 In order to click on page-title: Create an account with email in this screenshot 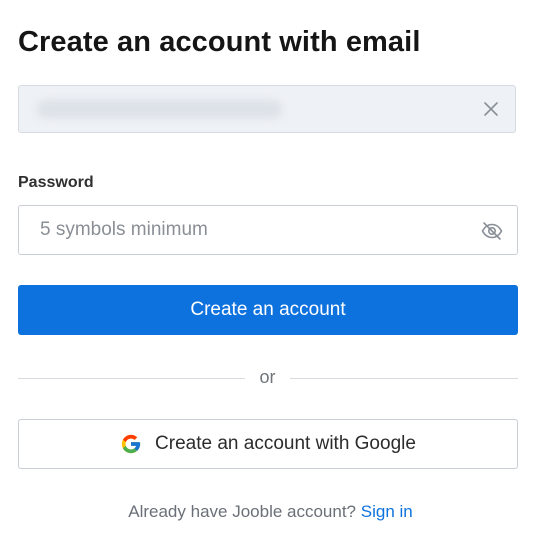, I will do `click(219, 42)`.